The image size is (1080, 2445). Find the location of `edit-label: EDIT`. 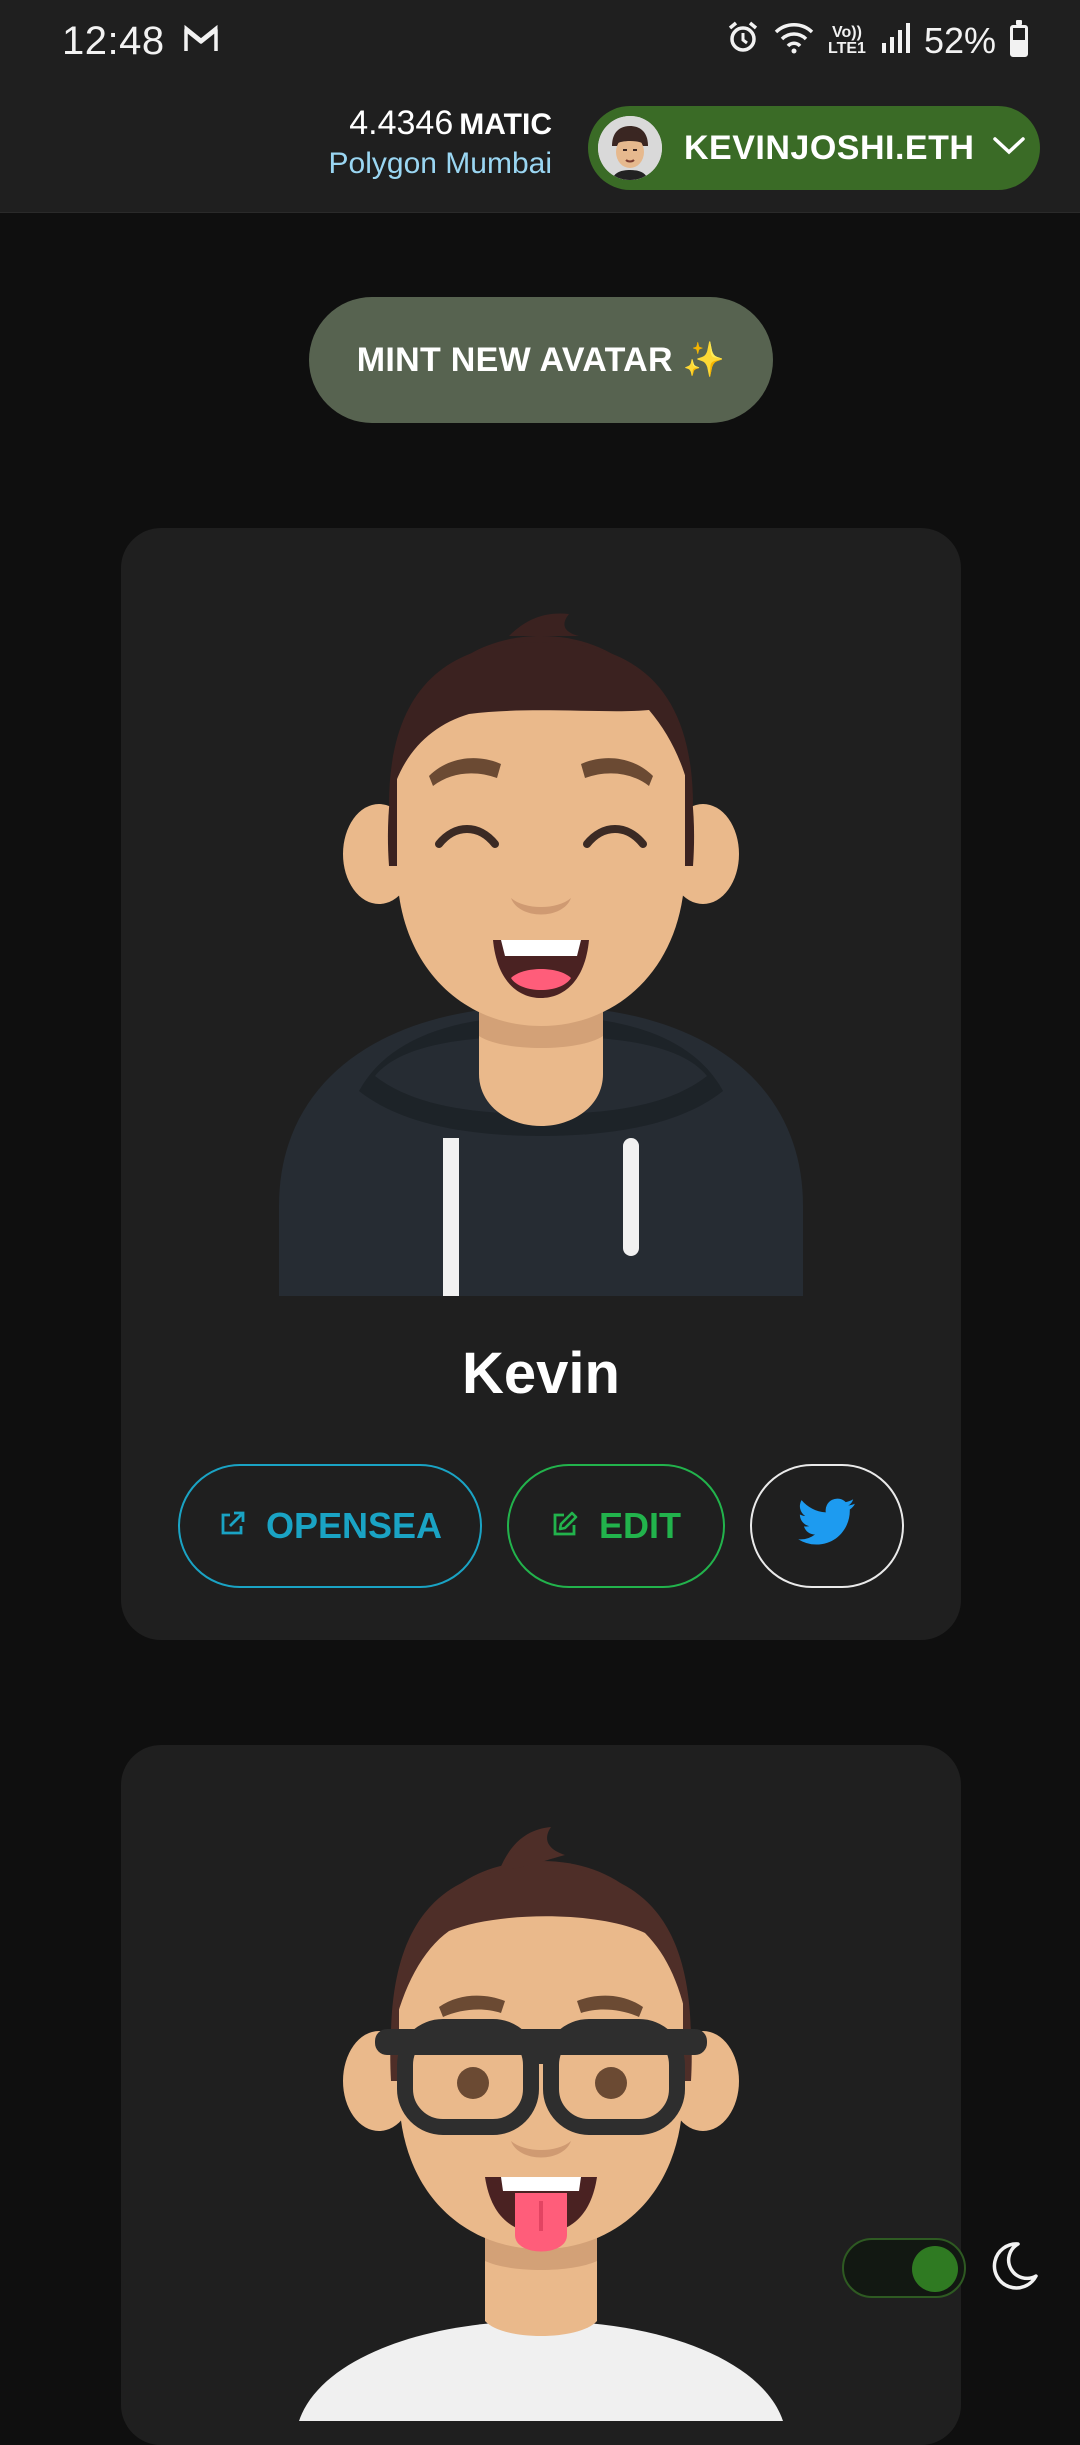

edit-label: EDIT is located at coordinates (639, 1525).